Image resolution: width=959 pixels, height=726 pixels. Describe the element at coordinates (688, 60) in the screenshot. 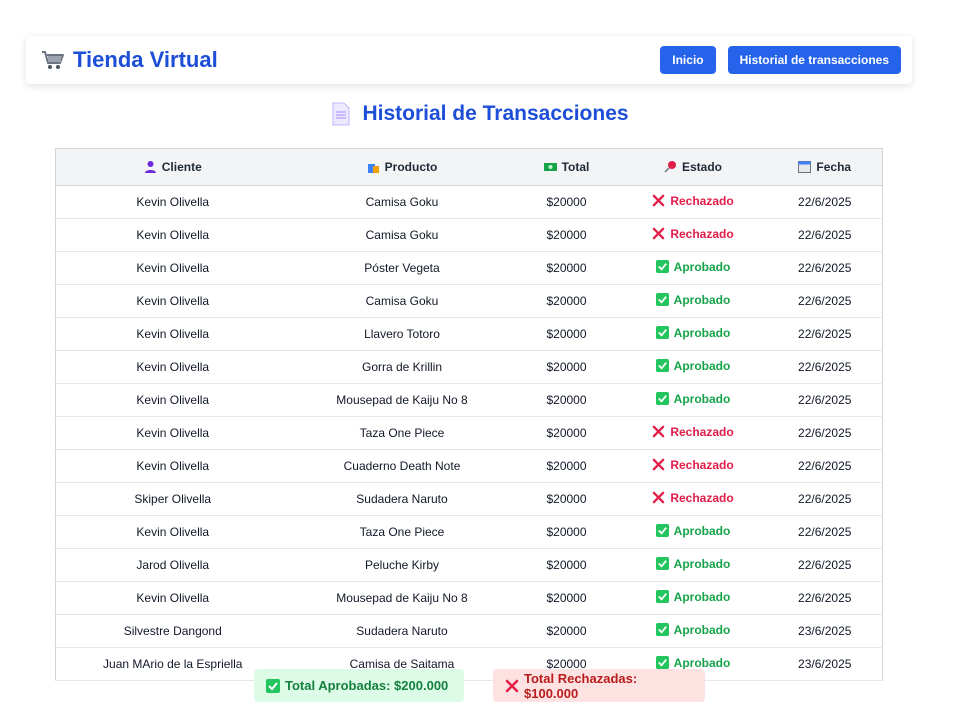

I see `home-button: Inicio` at that location.